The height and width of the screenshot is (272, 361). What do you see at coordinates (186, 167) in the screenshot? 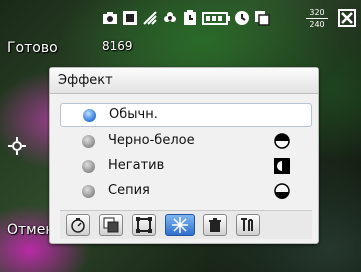
I see `option-negative: Негатив` at bounding box center [186, 167].